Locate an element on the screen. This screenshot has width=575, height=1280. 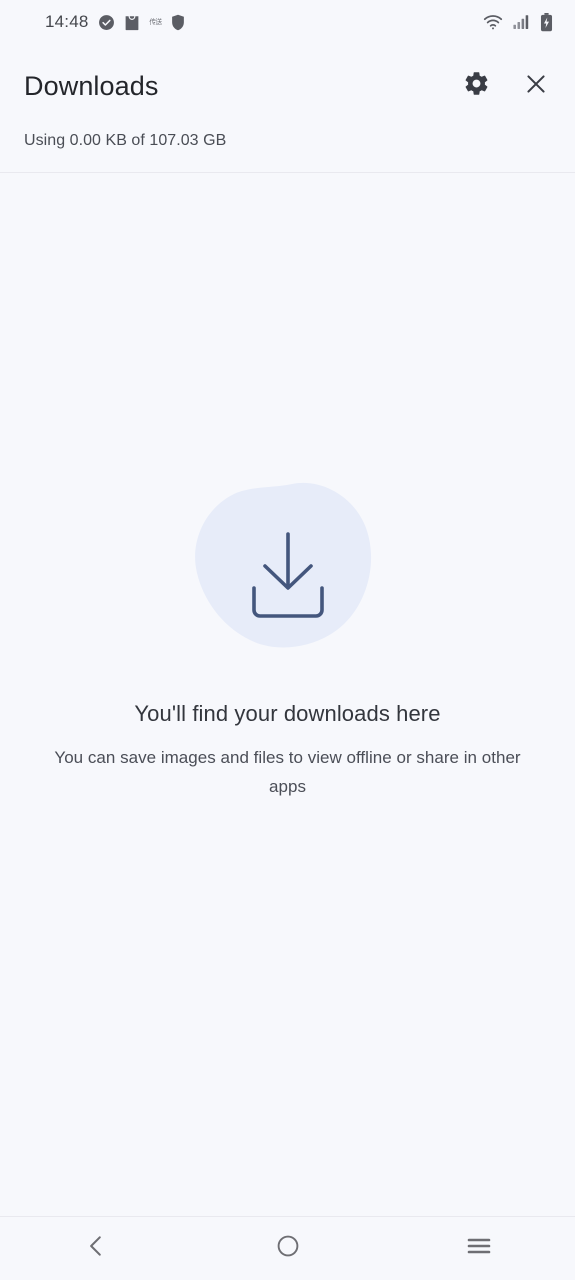
hamburger-menu-icon is located at coordinates (479, 1248).